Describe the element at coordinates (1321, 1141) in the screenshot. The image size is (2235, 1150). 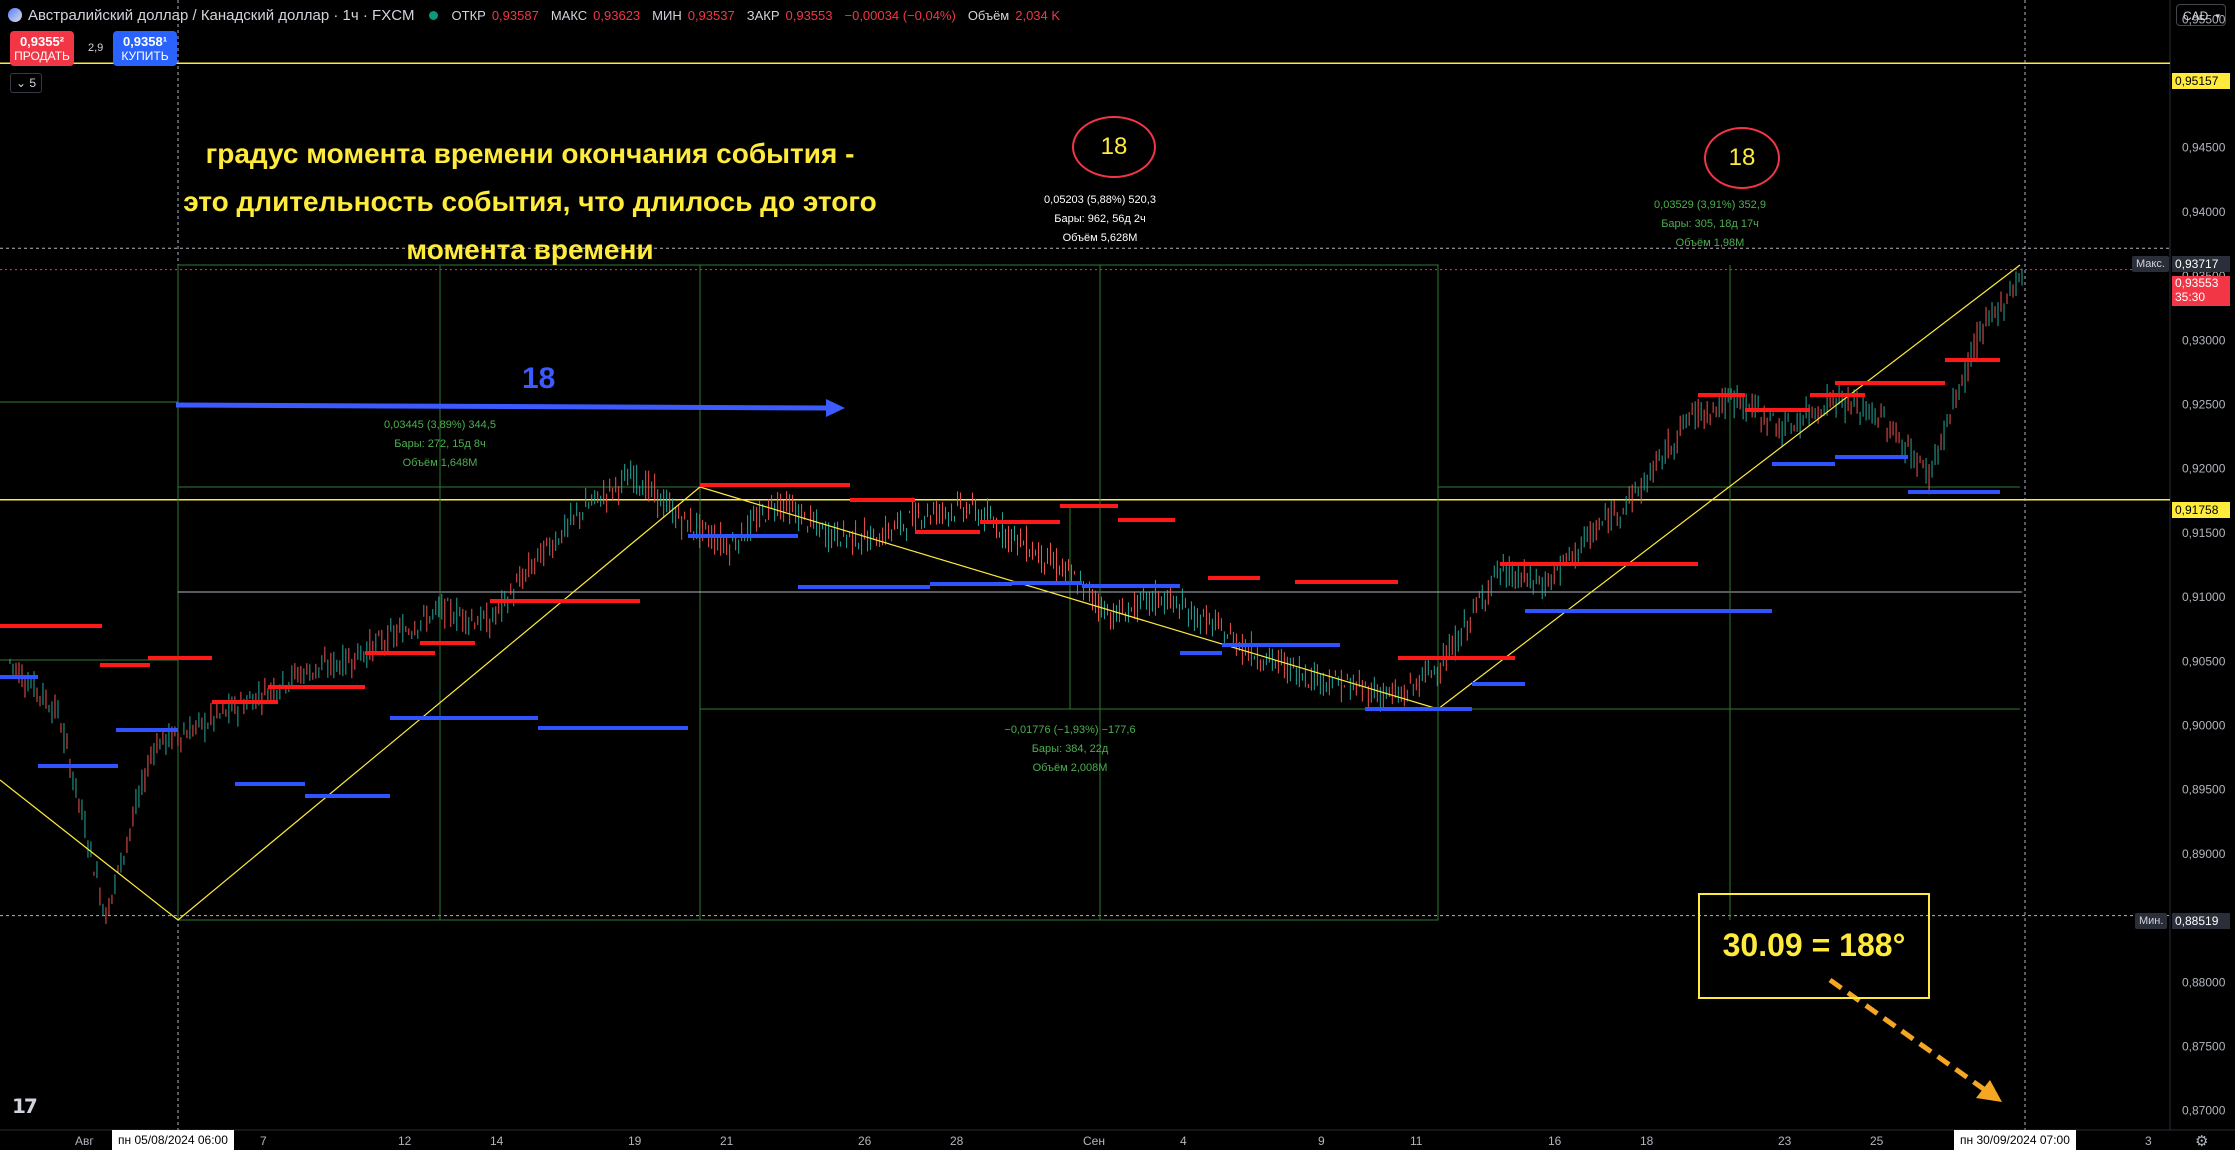
I see `time-tick-label: 9` at that location.